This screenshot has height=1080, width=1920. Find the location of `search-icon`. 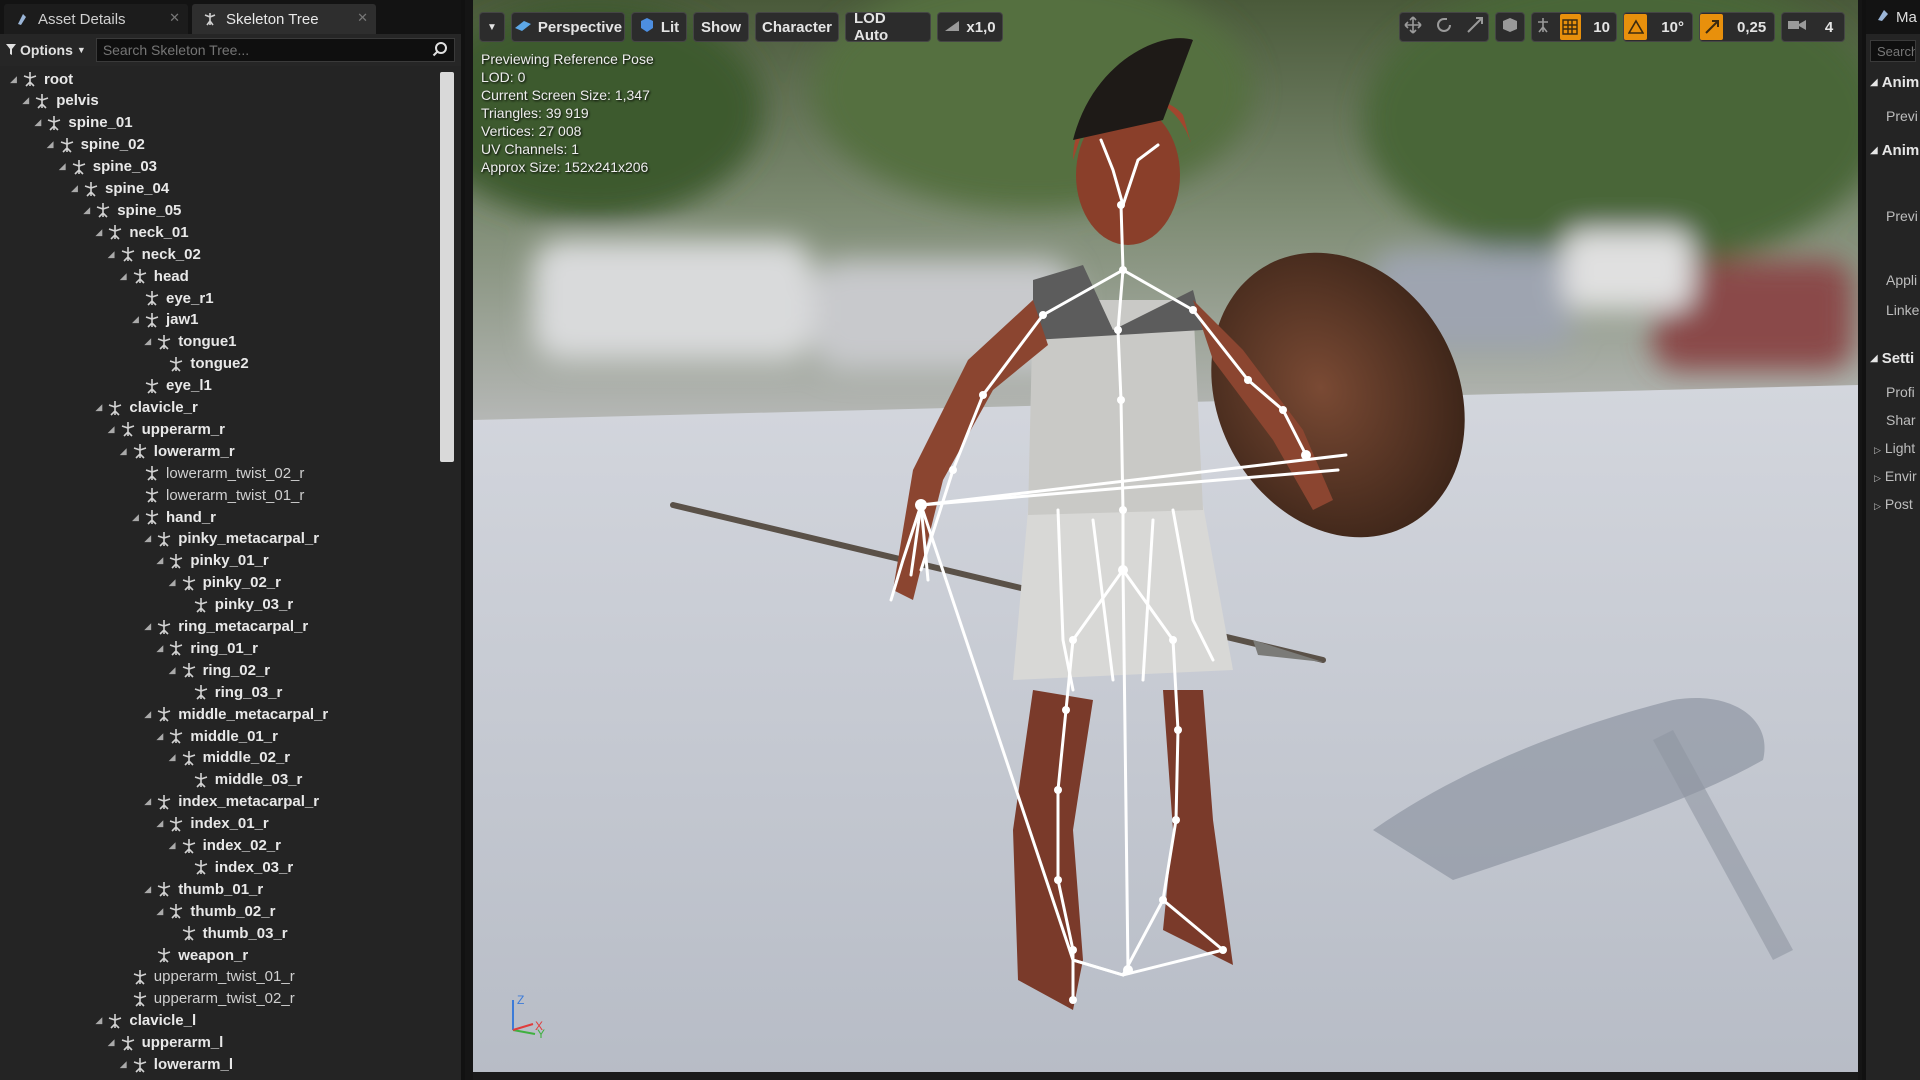

search-icon is located at coordinates (440, 50).